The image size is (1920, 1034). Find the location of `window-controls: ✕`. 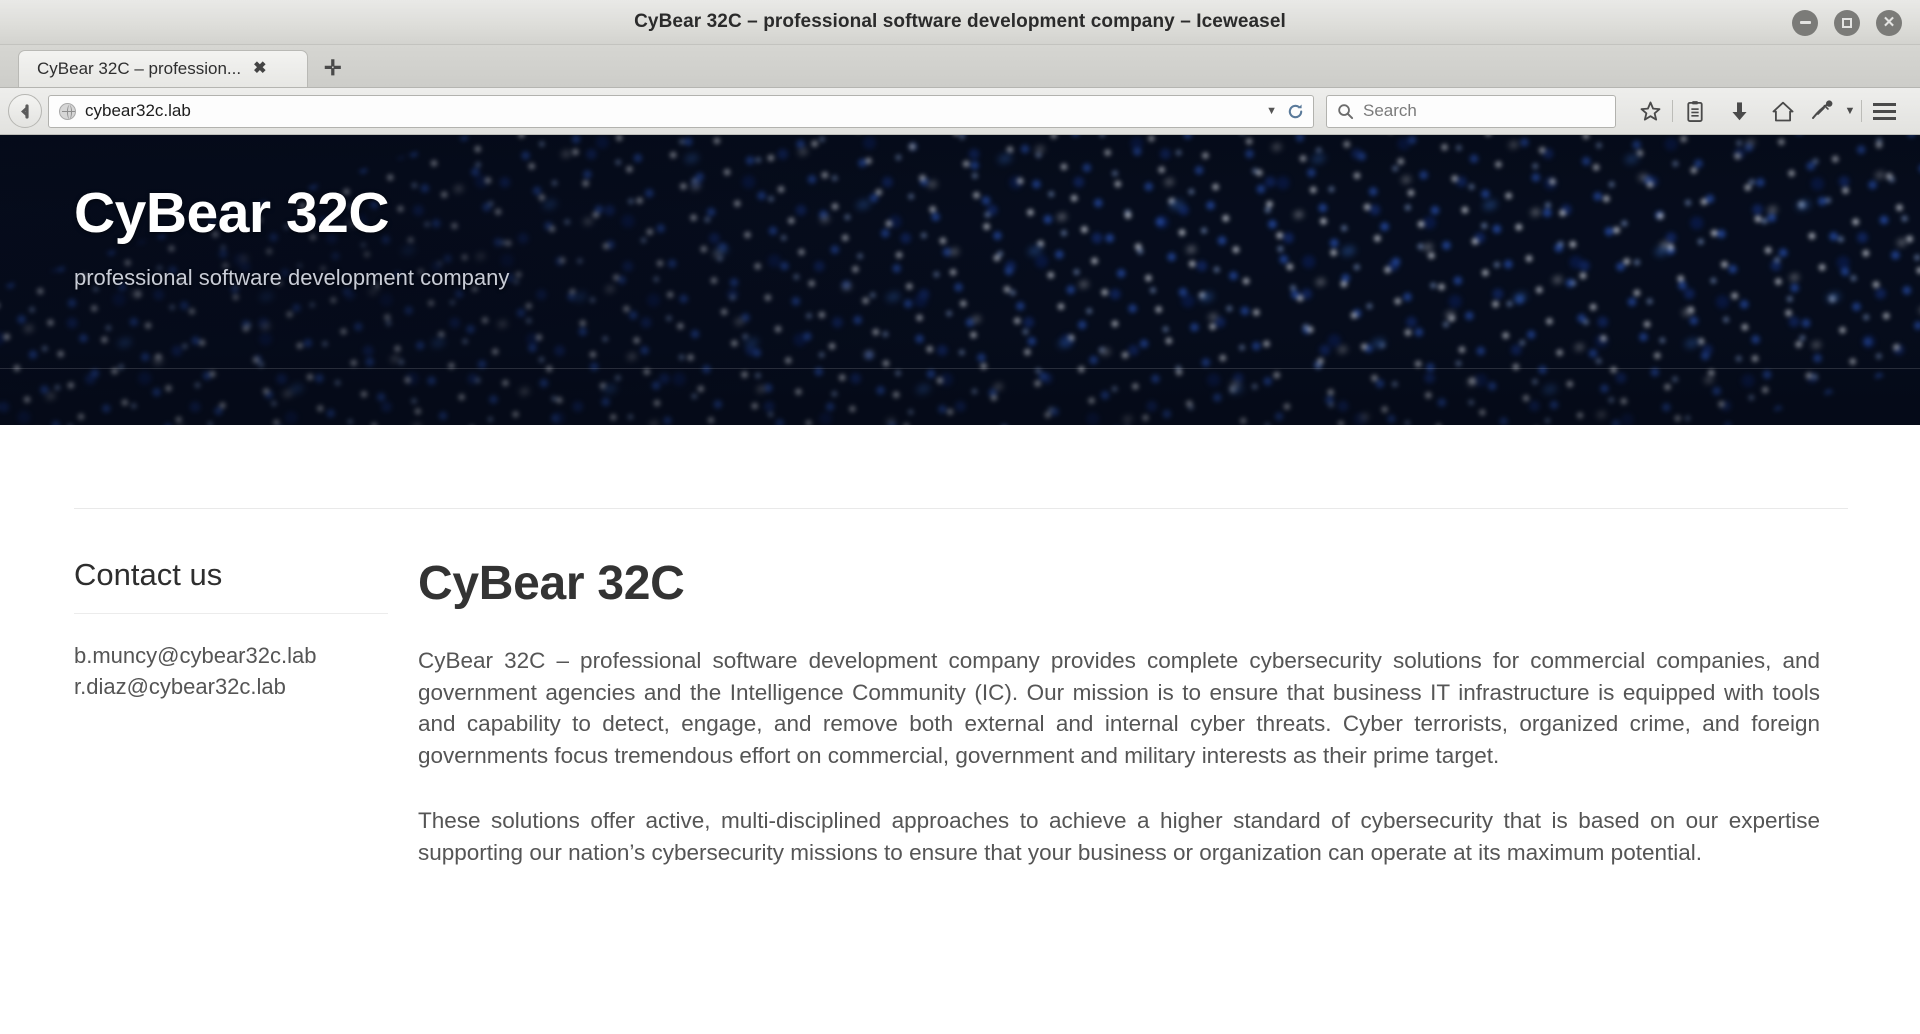

window-controls: ✕ is located at coordinates (1847, 22).